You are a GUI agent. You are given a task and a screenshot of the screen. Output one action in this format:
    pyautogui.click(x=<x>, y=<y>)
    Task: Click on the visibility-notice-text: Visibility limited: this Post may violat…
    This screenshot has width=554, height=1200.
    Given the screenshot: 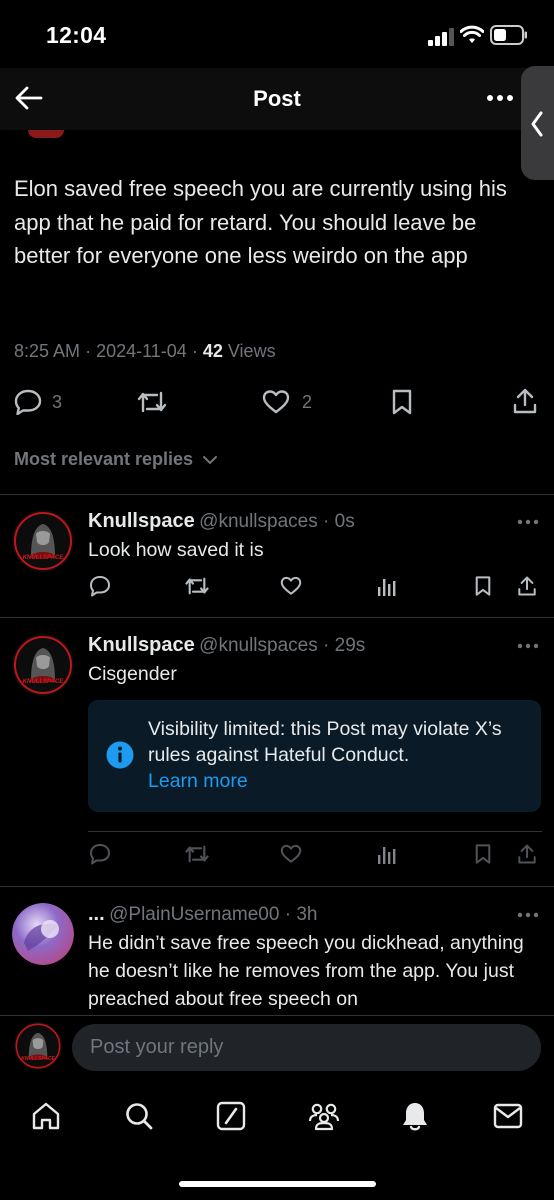 What is the action you would take?
    pyautogui.click(x=325, y=755)
    